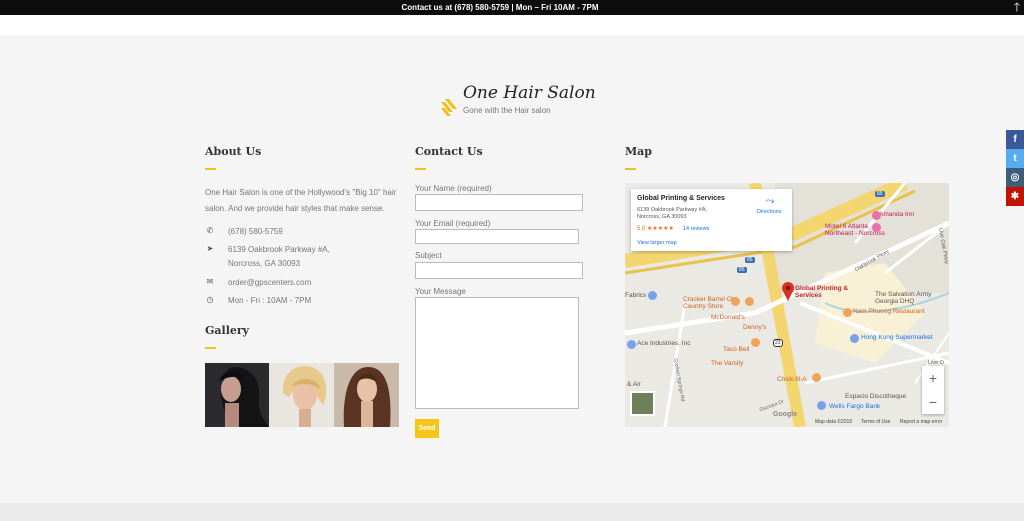 Image resolution: width=1024 pixels, height=521 pixels. I want to click on place-taco-bell: Taco Bell, so click(736, 349).